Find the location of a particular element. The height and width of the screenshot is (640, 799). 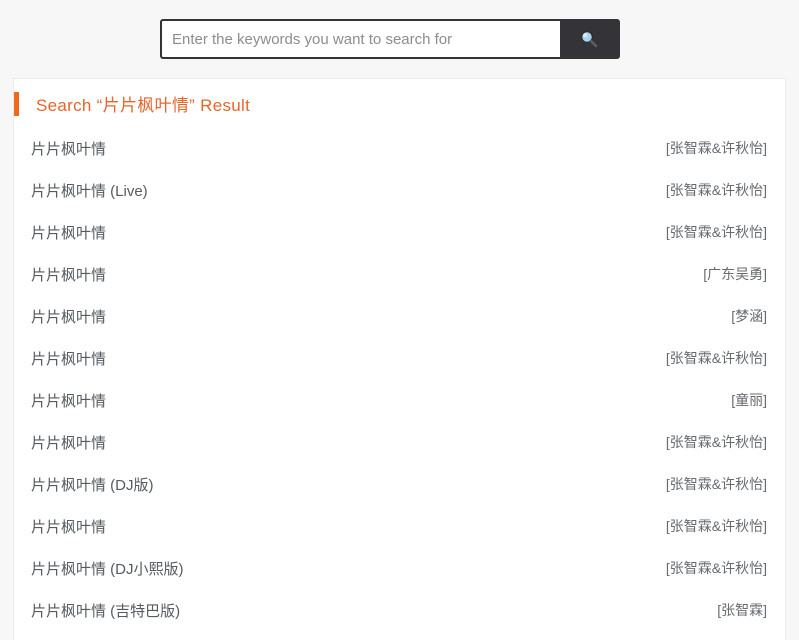

list-item: 片片枫叶情 [童丽] is located at coordinates (399, 400).